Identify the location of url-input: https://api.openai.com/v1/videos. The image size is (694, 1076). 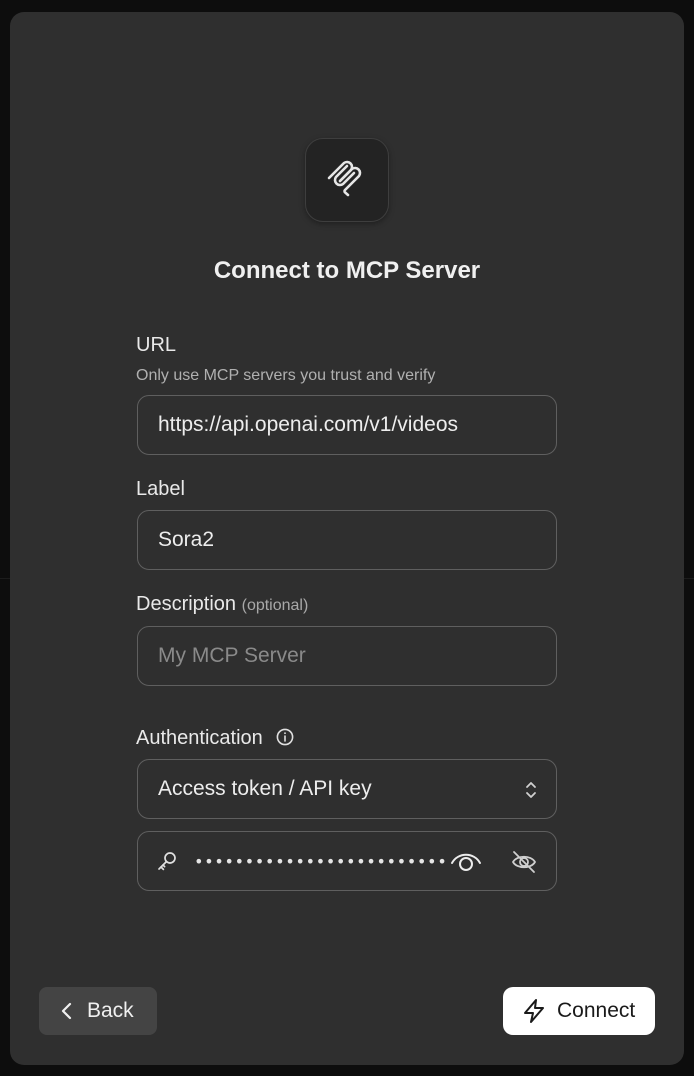
(347, 425).